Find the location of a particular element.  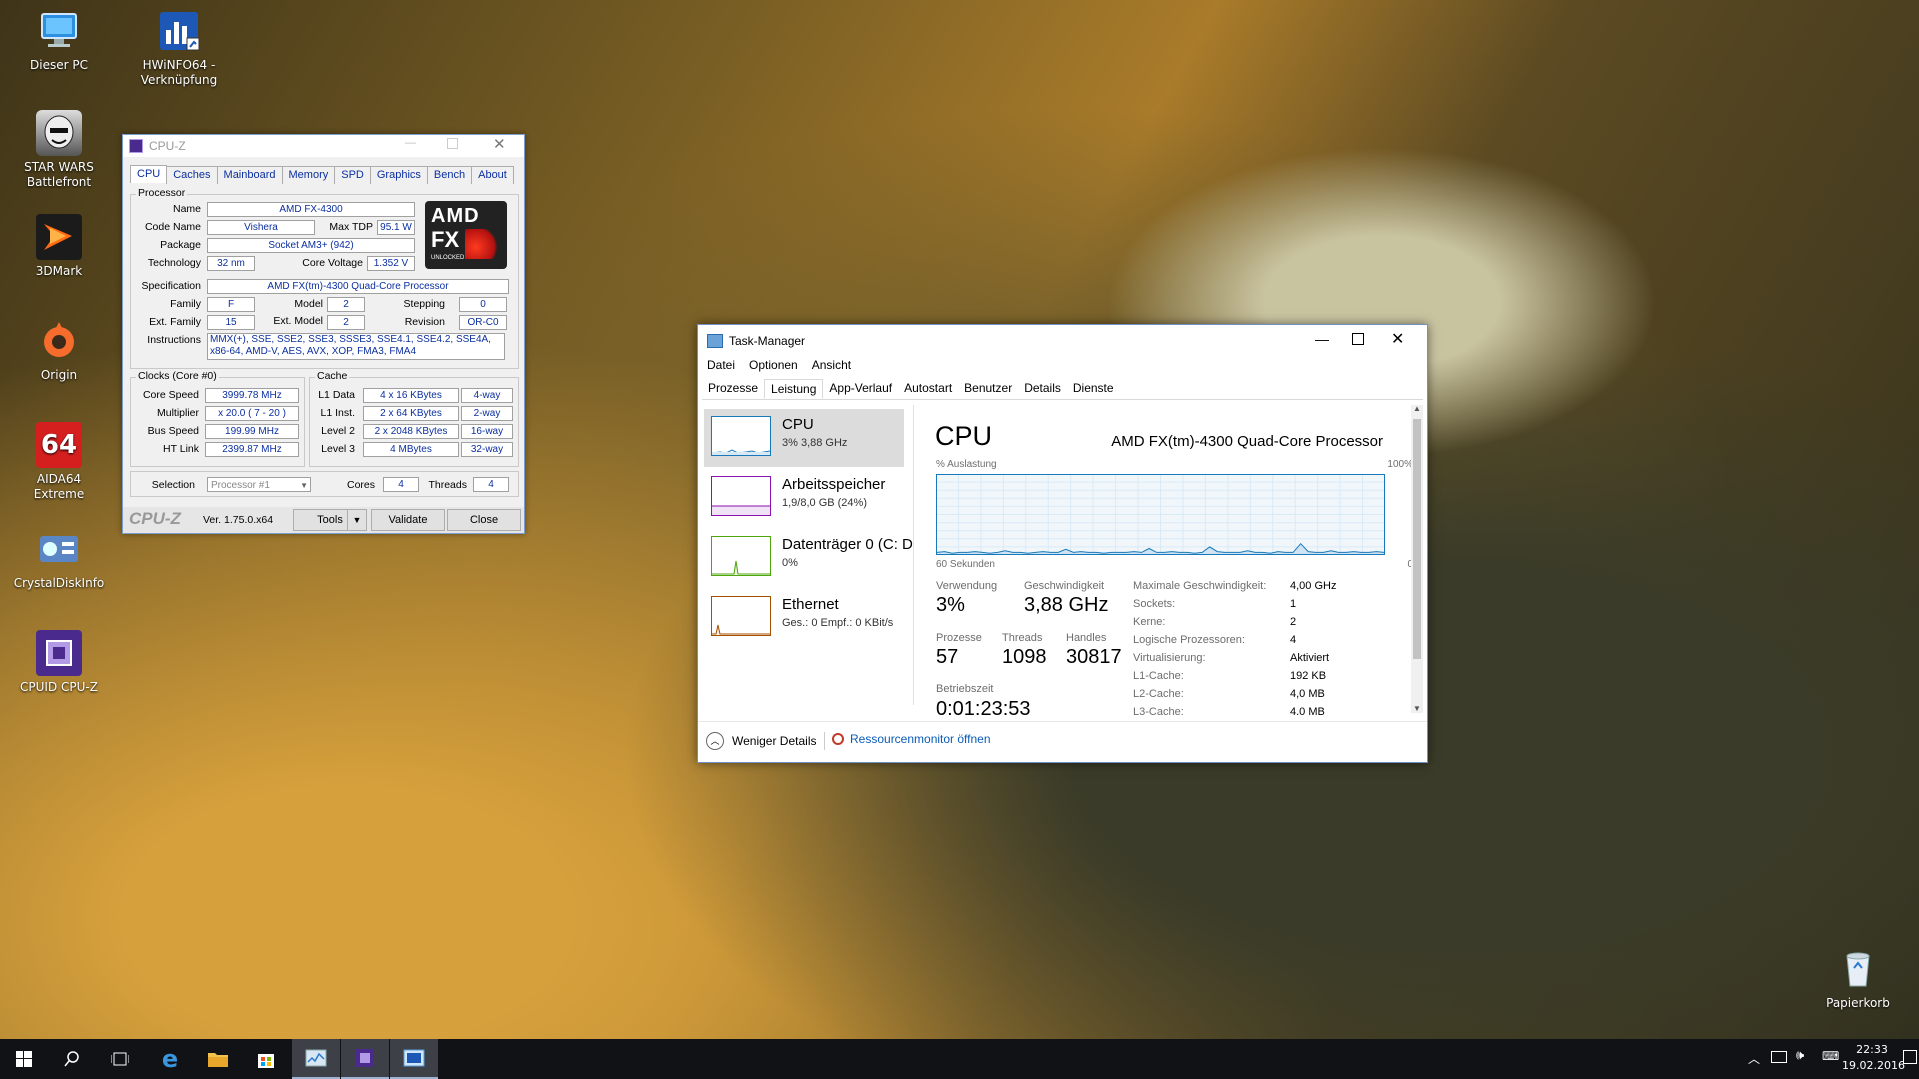

validate-button-label: Validate is located at coordinates (408, 520).